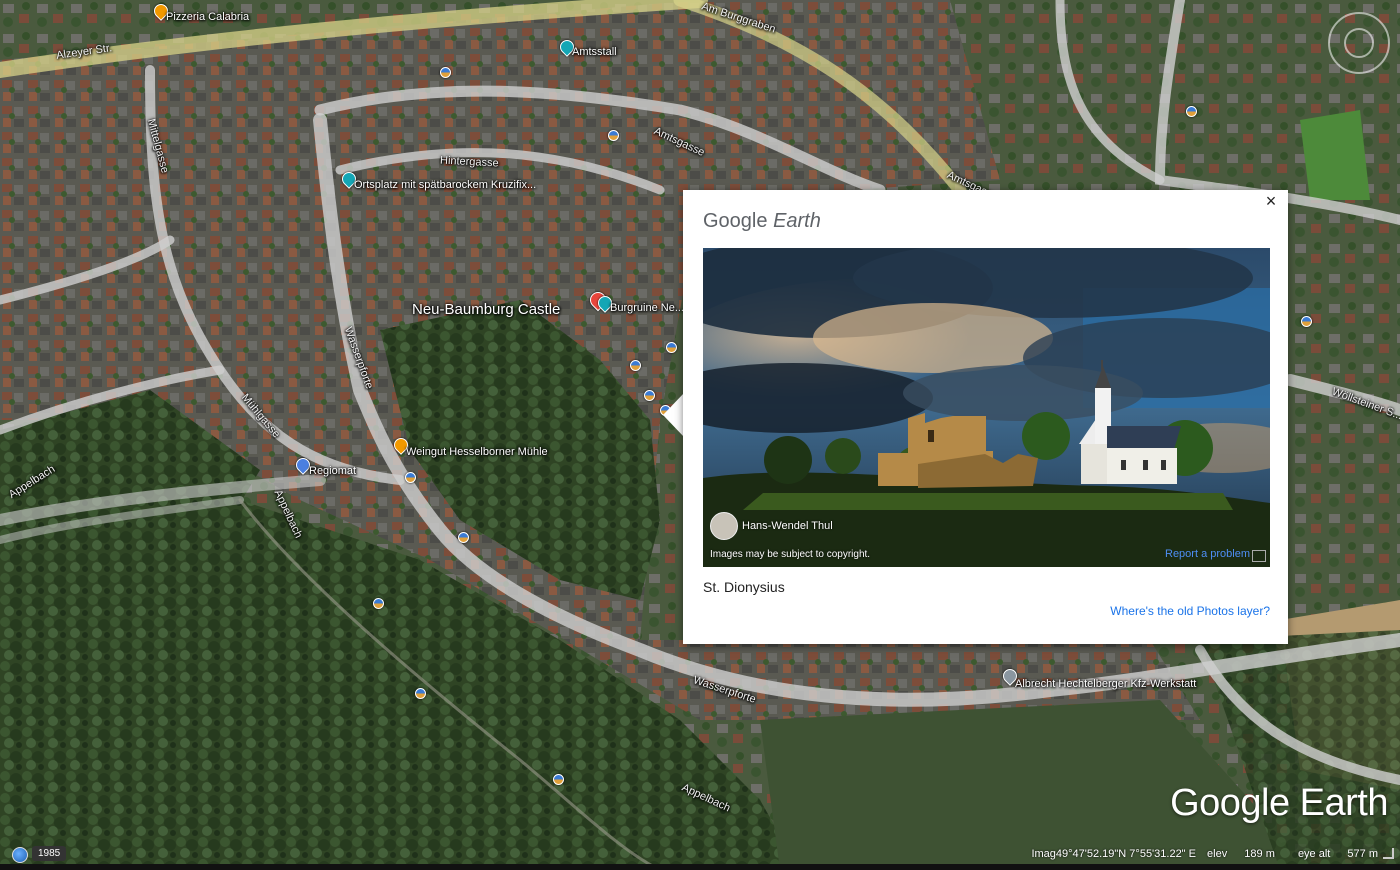 The width and height of the screenshot is (1400, 870). Describe the element at coordinates (332, 471) in the screenshot. I see `map-label-regiomat: Regiomat` at that location.